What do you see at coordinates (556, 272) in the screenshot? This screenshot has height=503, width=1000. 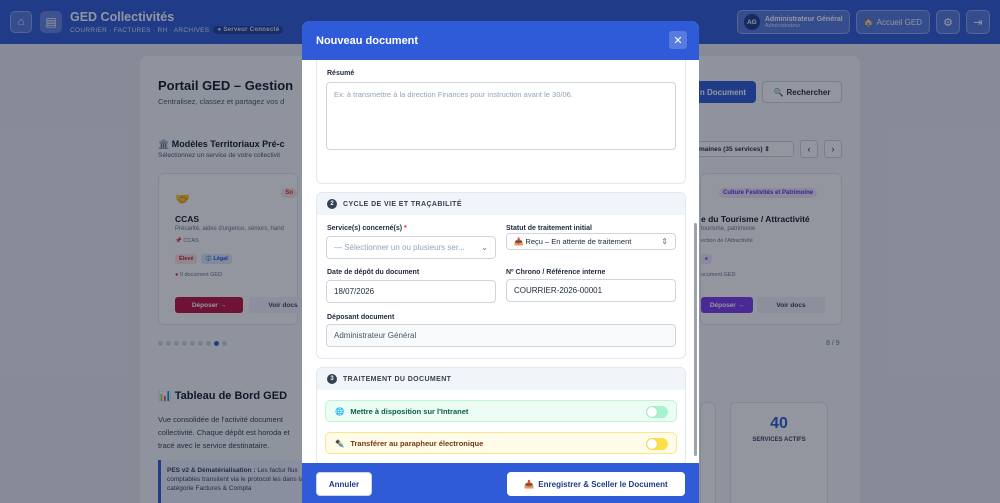 I see `chrono-label: Nº Chrono / Référence interne` at bounding box center [556, 272].